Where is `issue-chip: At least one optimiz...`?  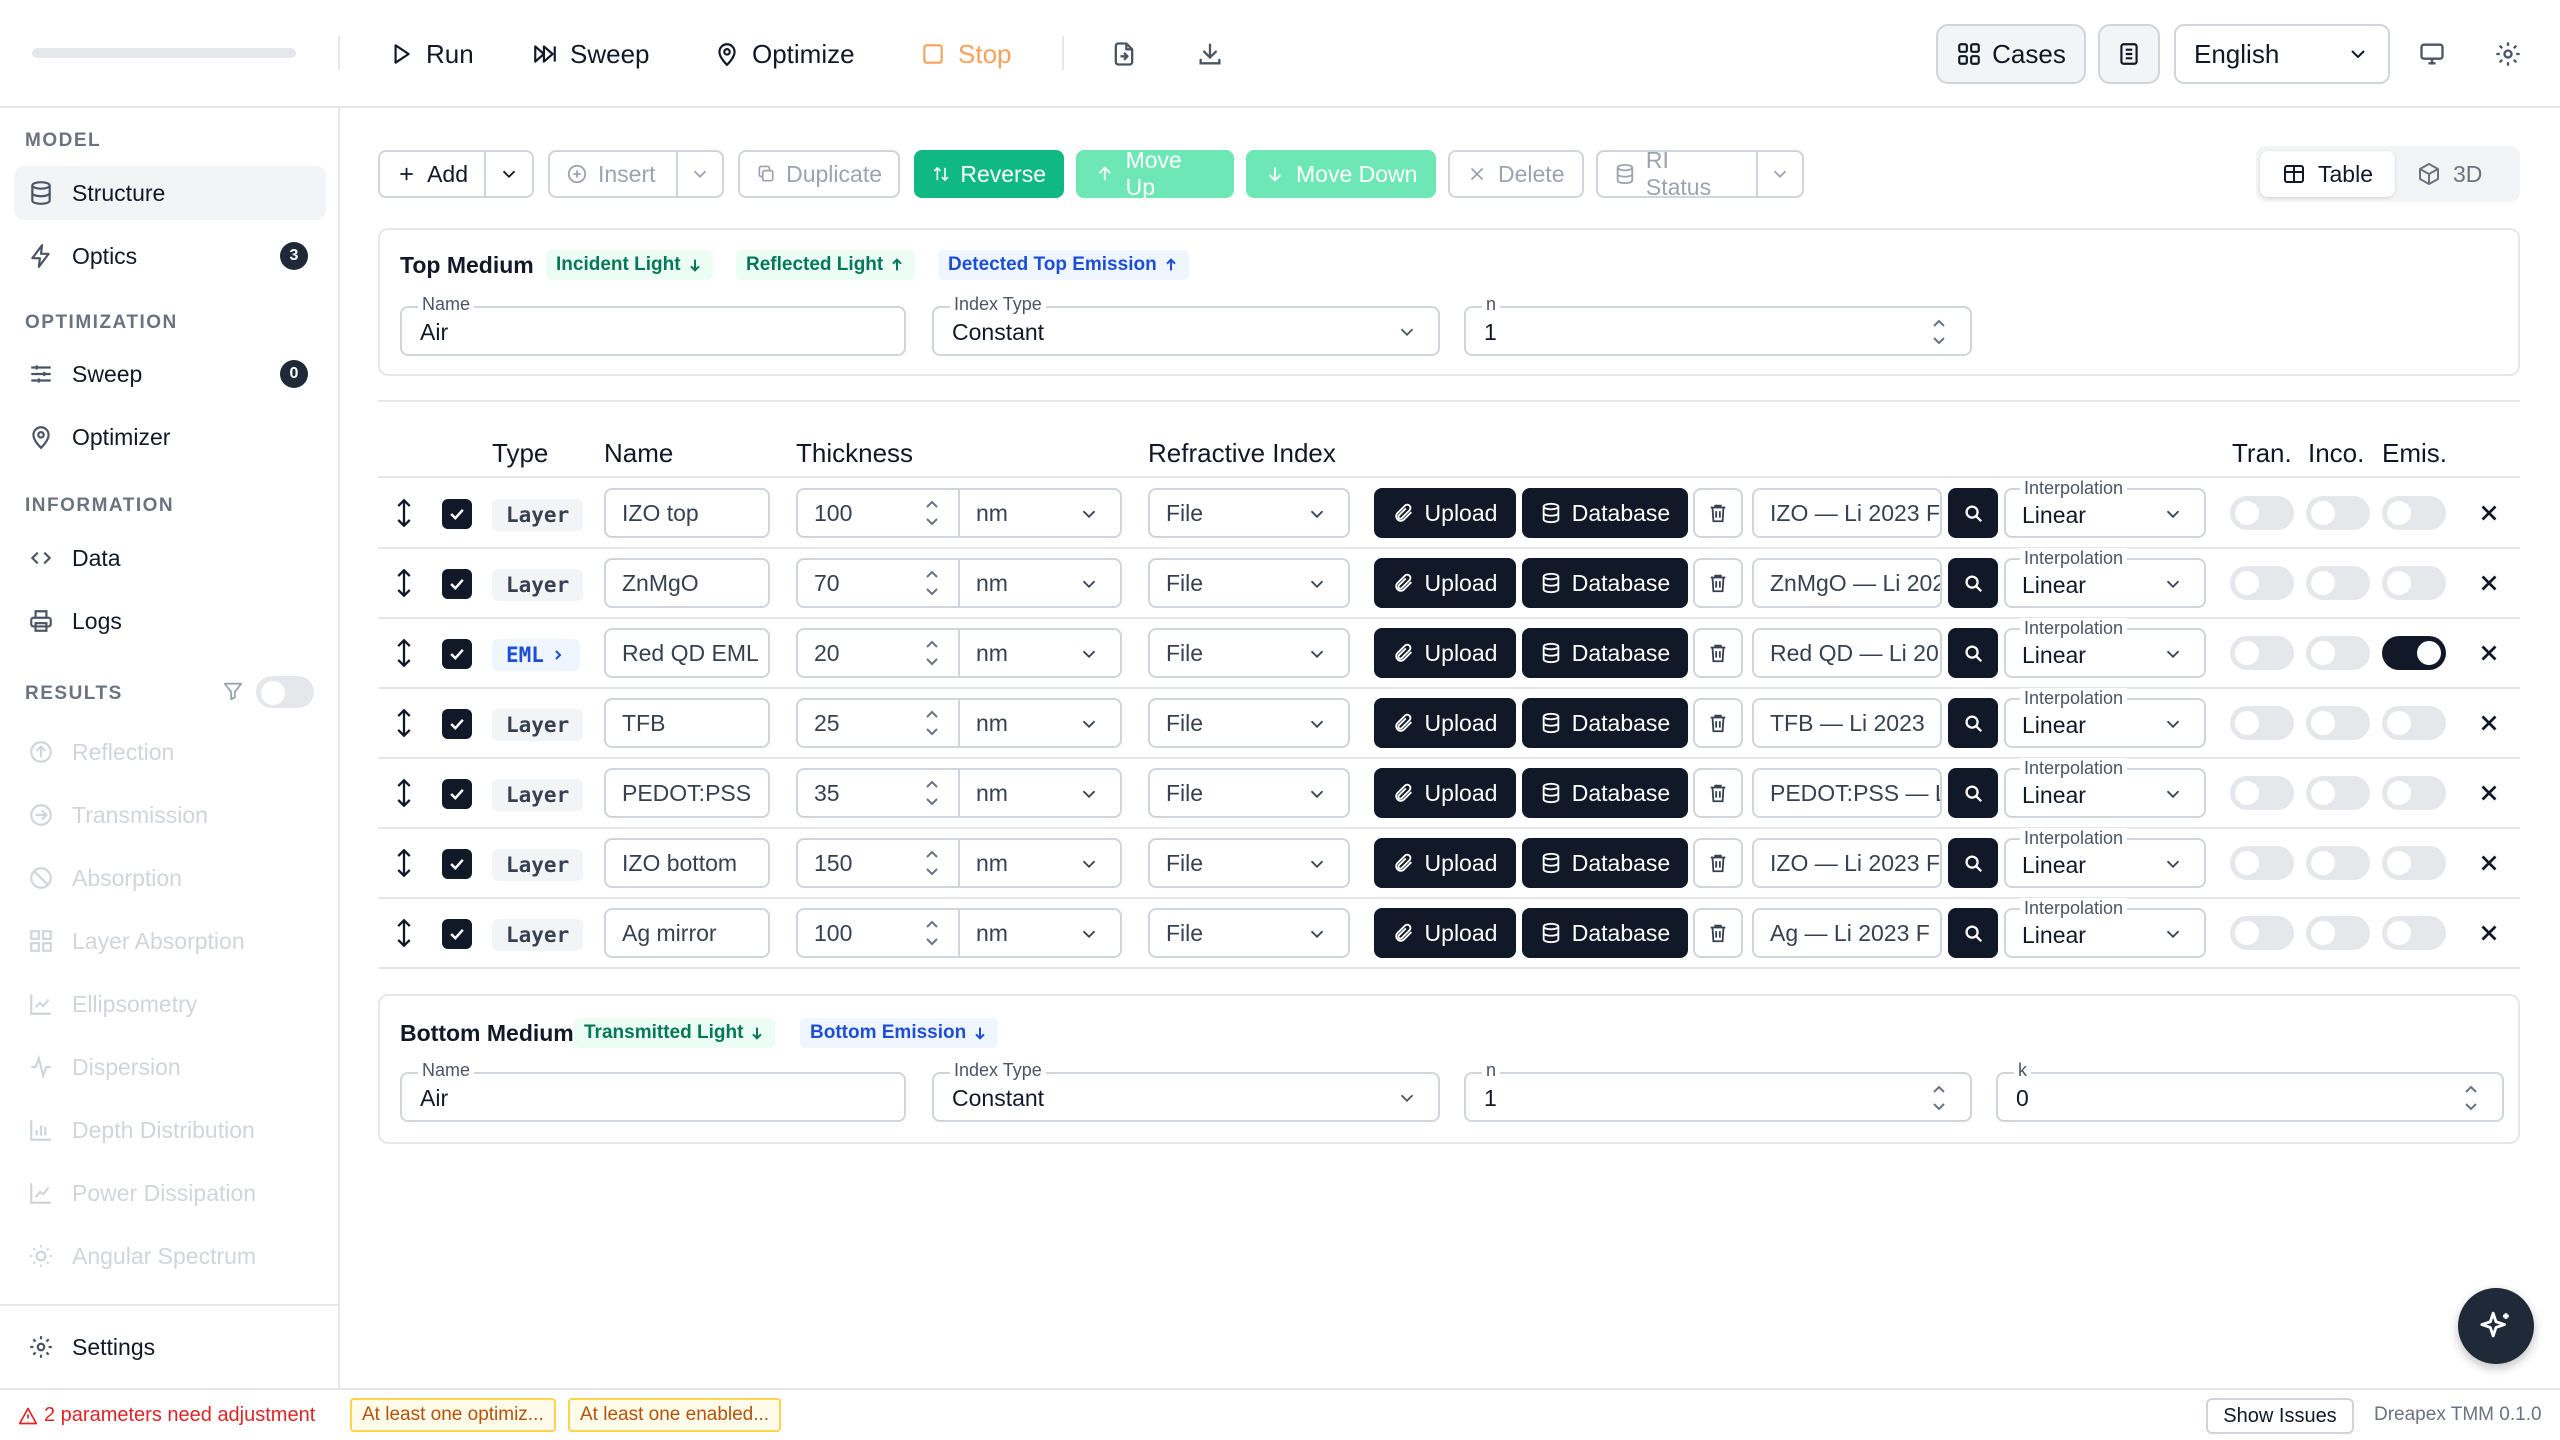 issue-chip: At least one optimiz... is located at coordinates (453, 1415).